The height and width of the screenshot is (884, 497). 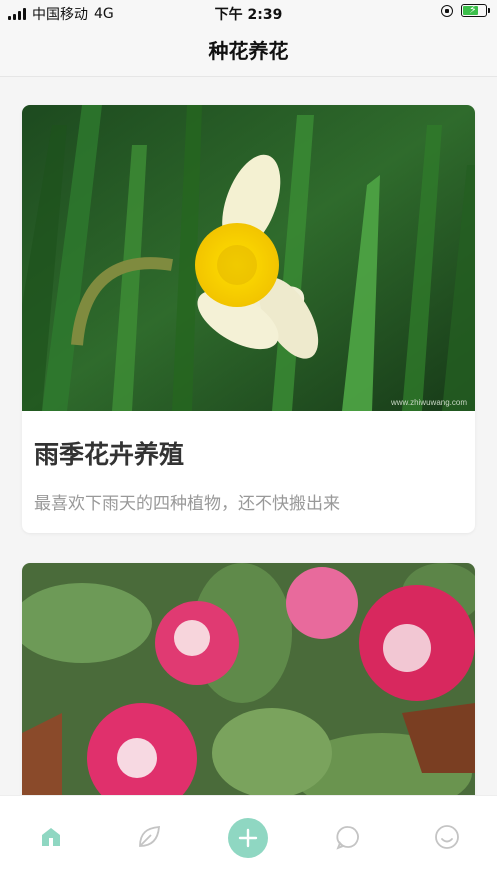 I want to click on tab-home, so click(x=51, y=837).